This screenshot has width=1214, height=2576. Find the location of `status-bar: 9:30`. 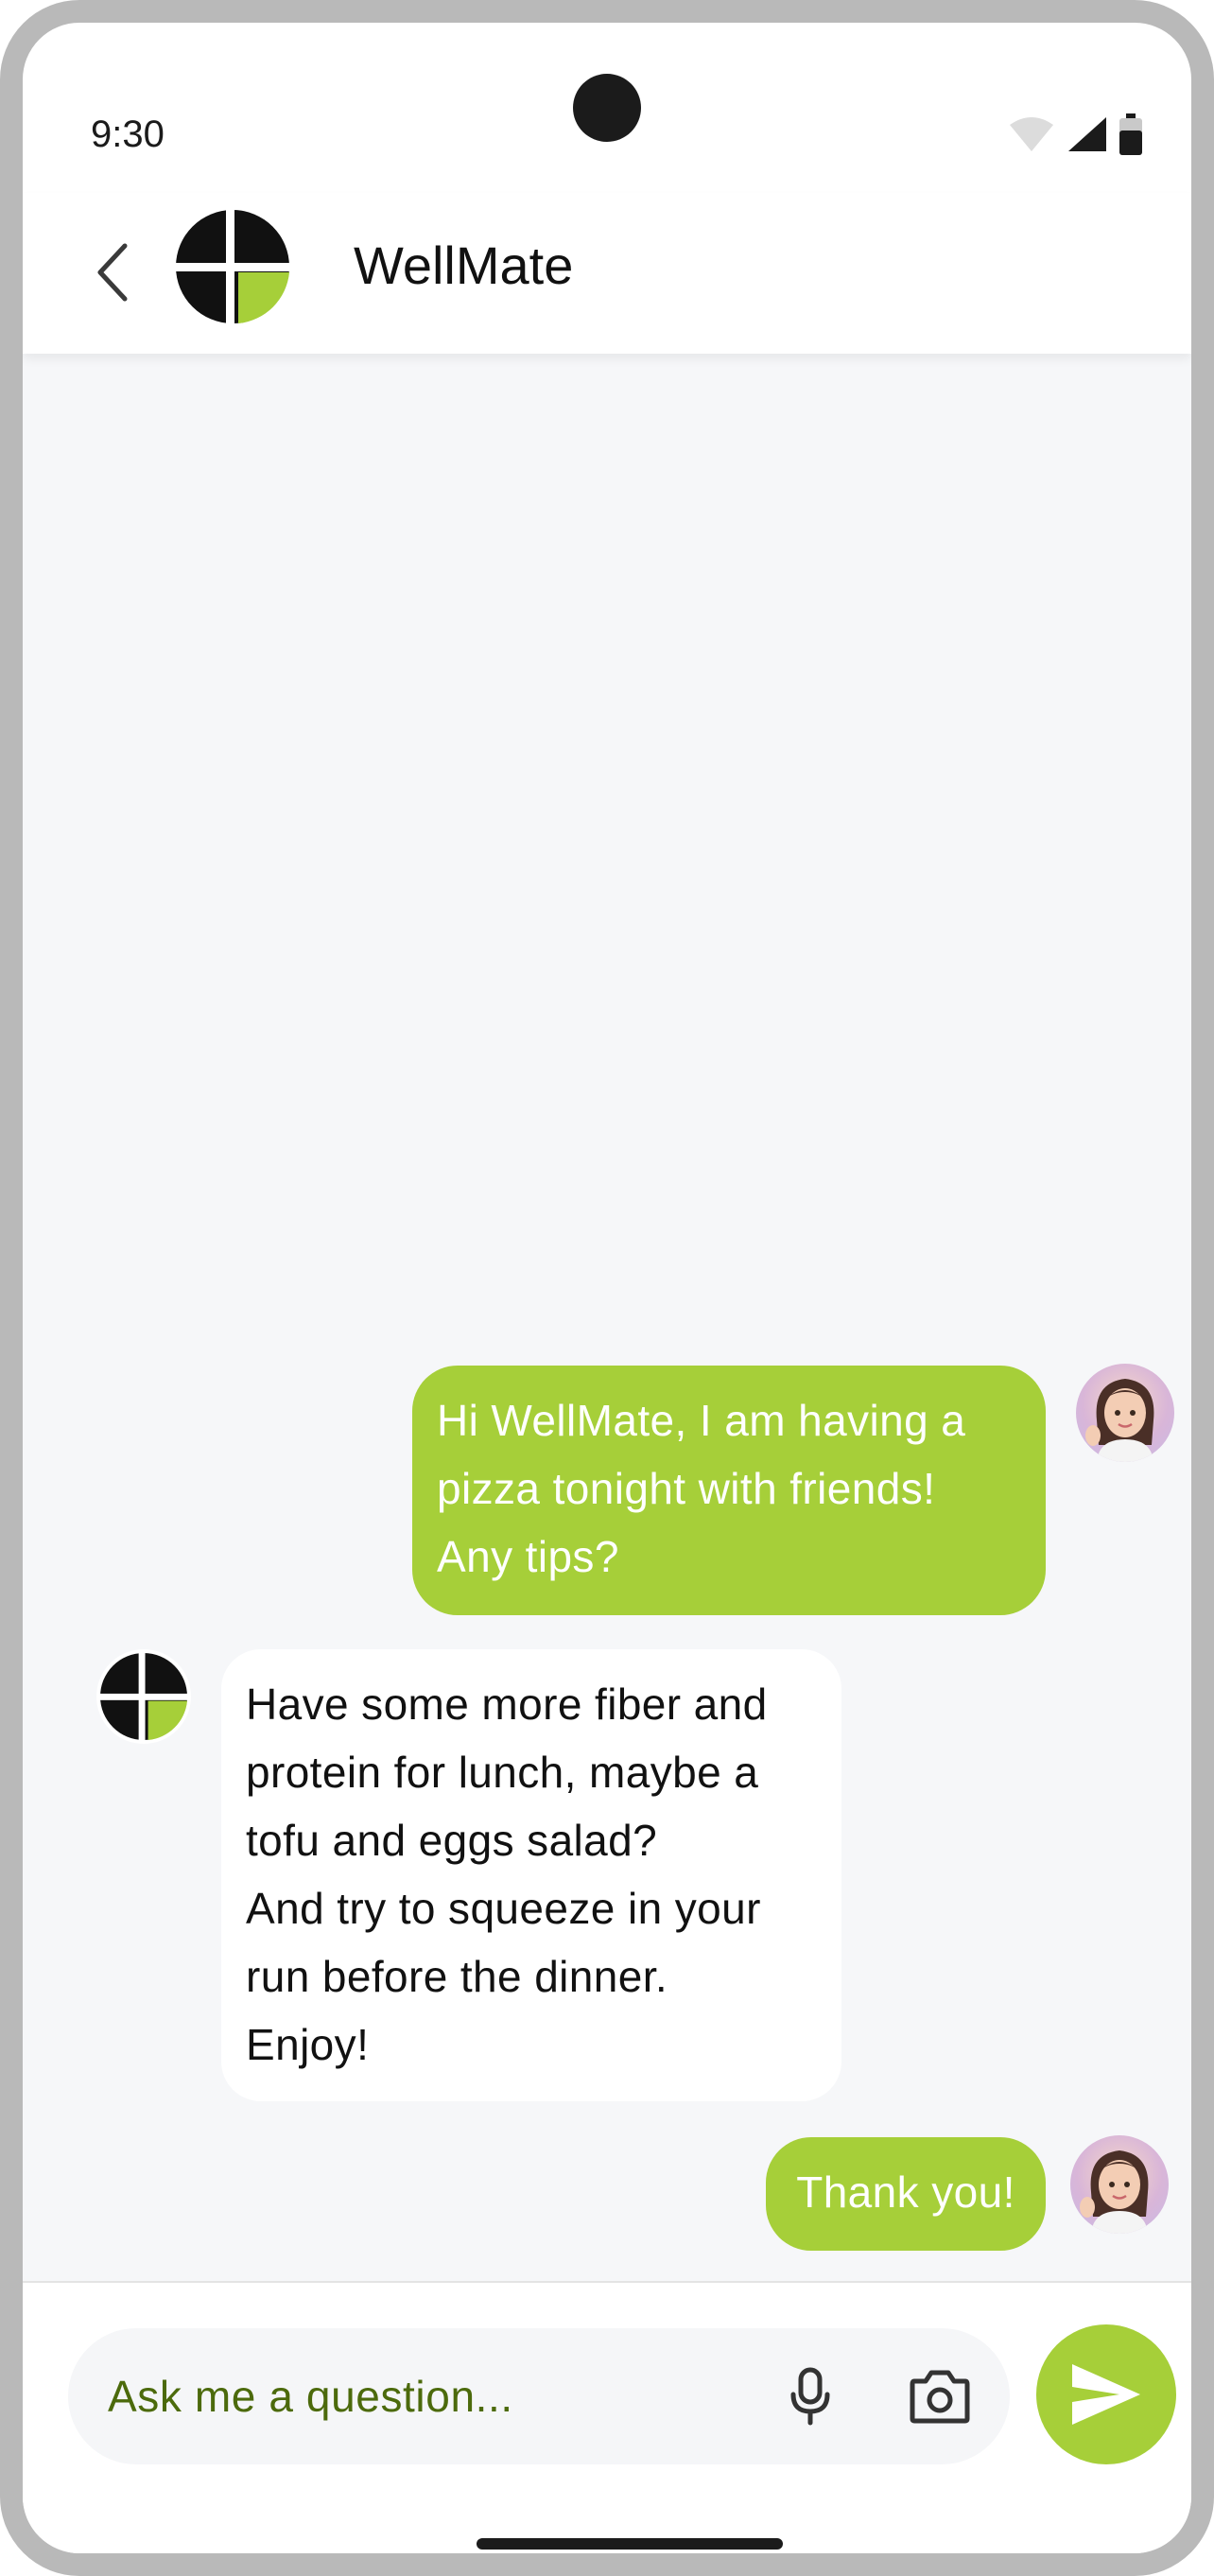

status-bar: 9:30 is located at coordinates (607, 108).